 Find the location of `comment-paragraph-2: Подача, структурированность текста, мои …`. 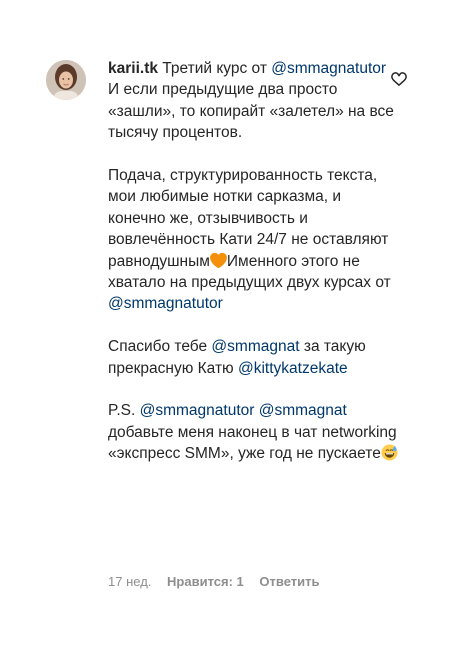

comment-paragraph-2: Подача, структурированность текста, мои … is located at coordinates (253, 240).